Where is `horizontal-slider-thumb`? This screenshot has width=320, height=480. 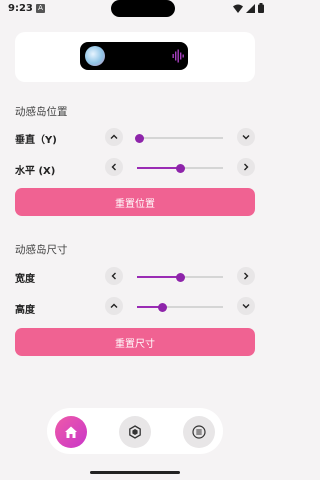
horizontal-slider-thumb is located at coordinates (181, 168).